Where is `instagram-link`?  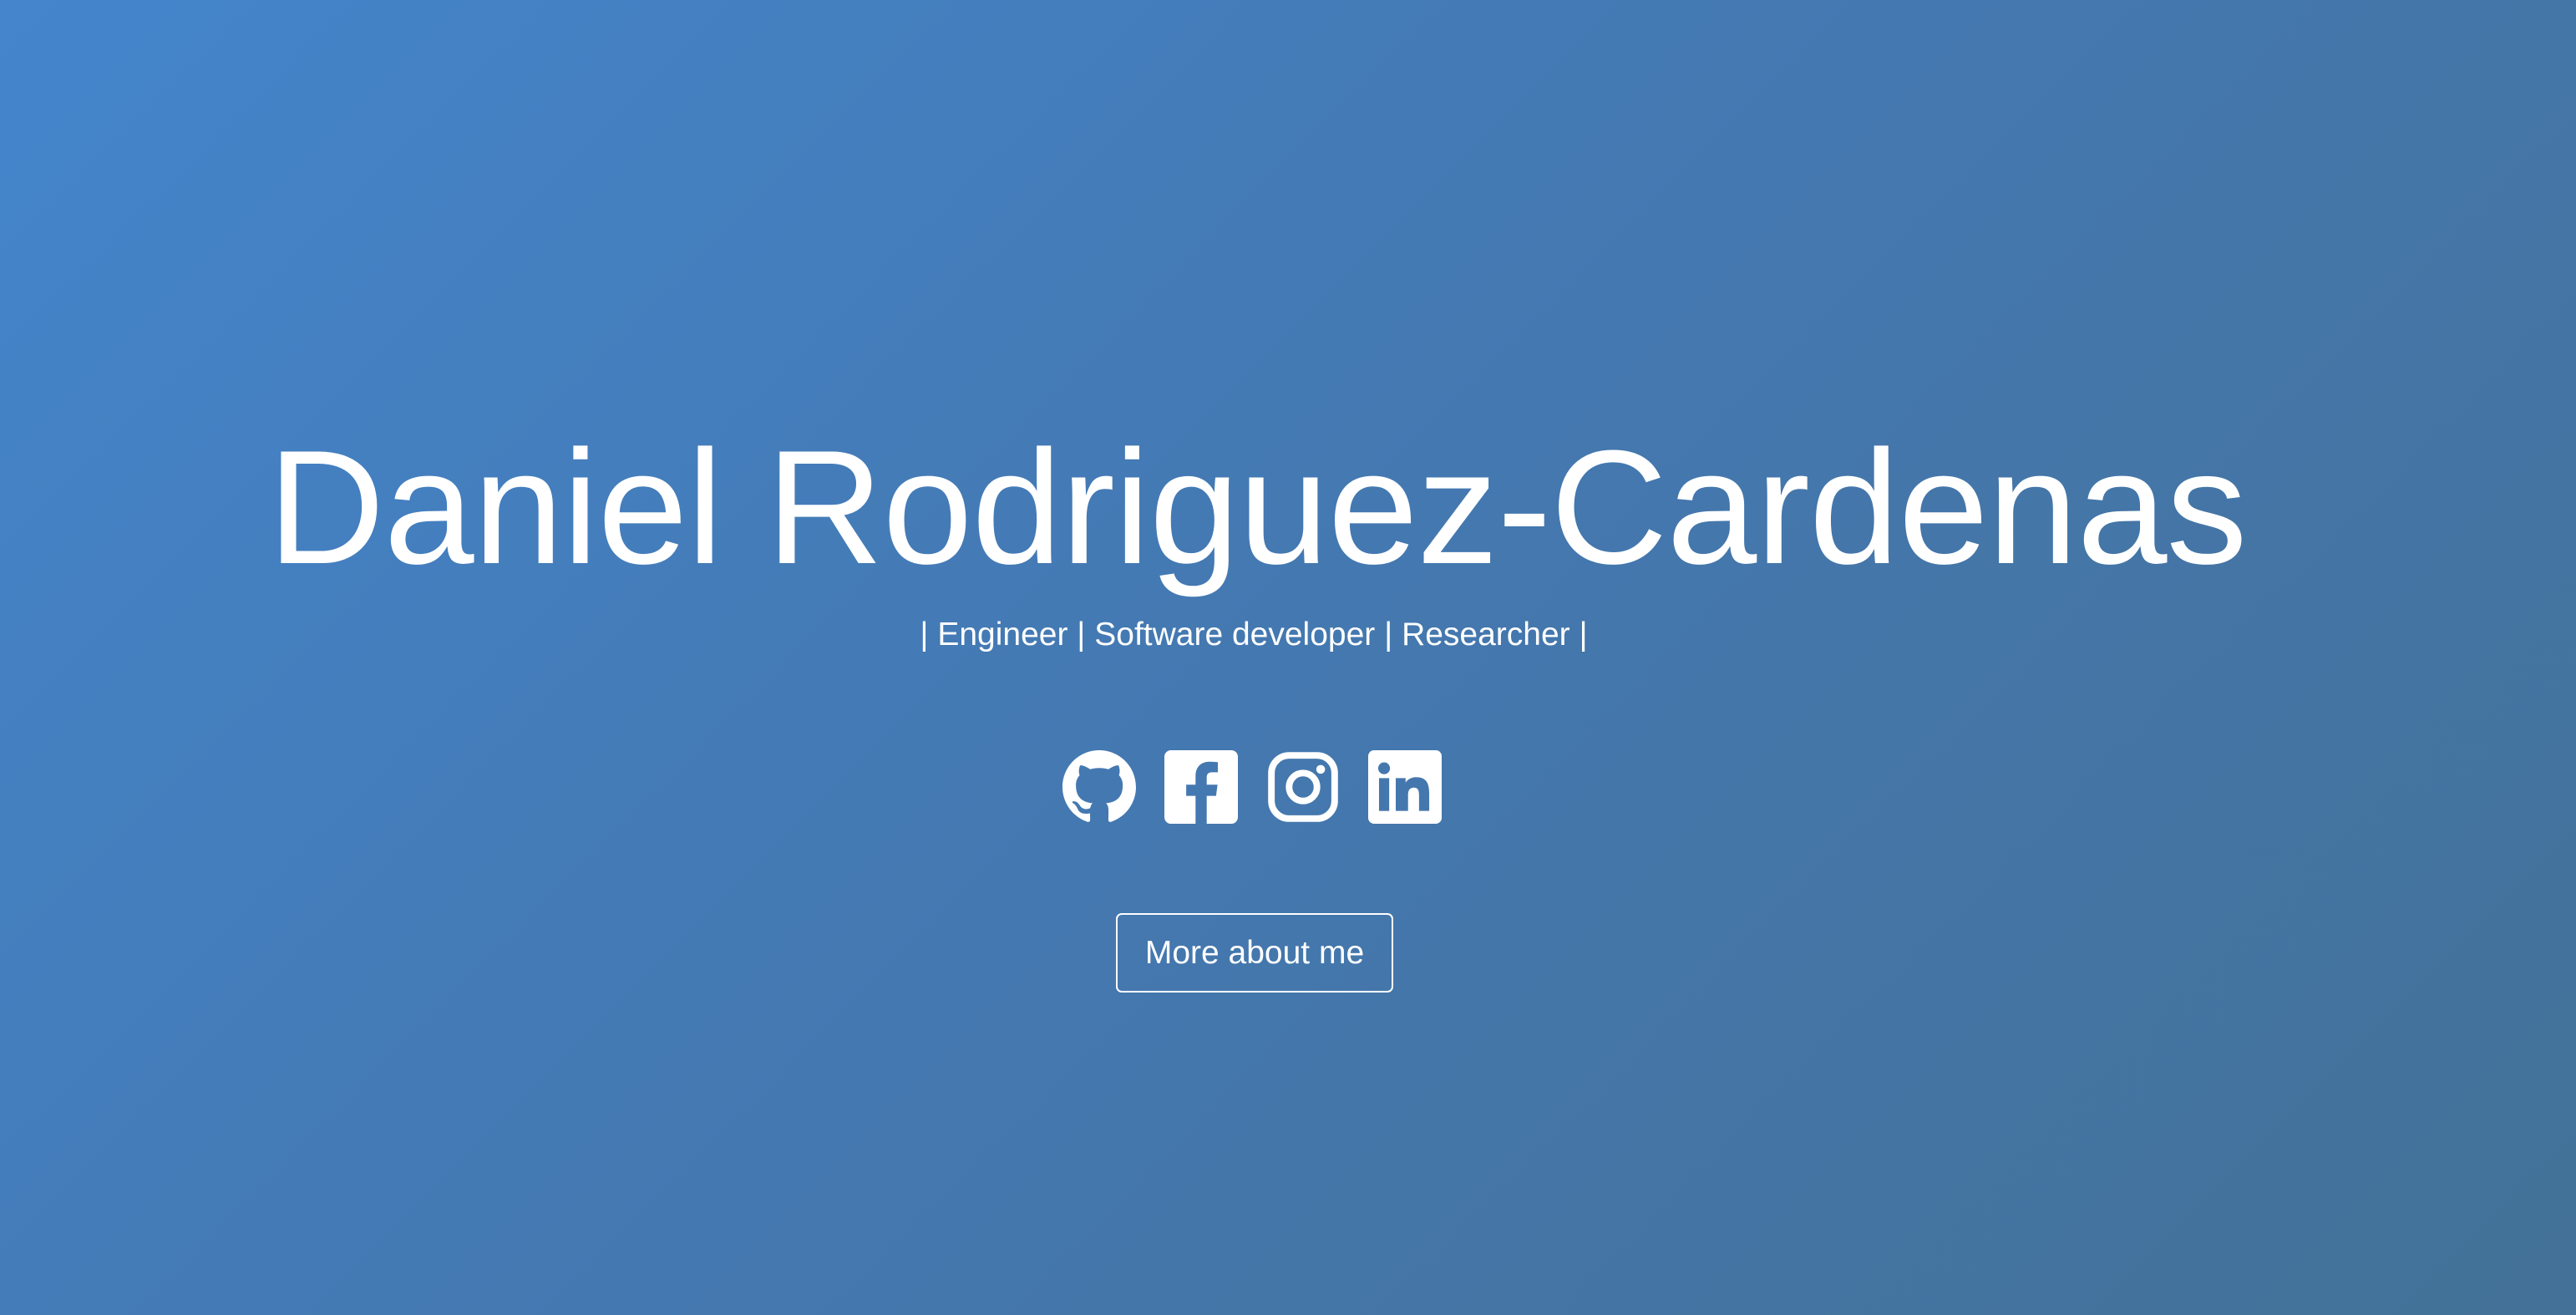
instagram-link is located at coordinates (1303, 787).